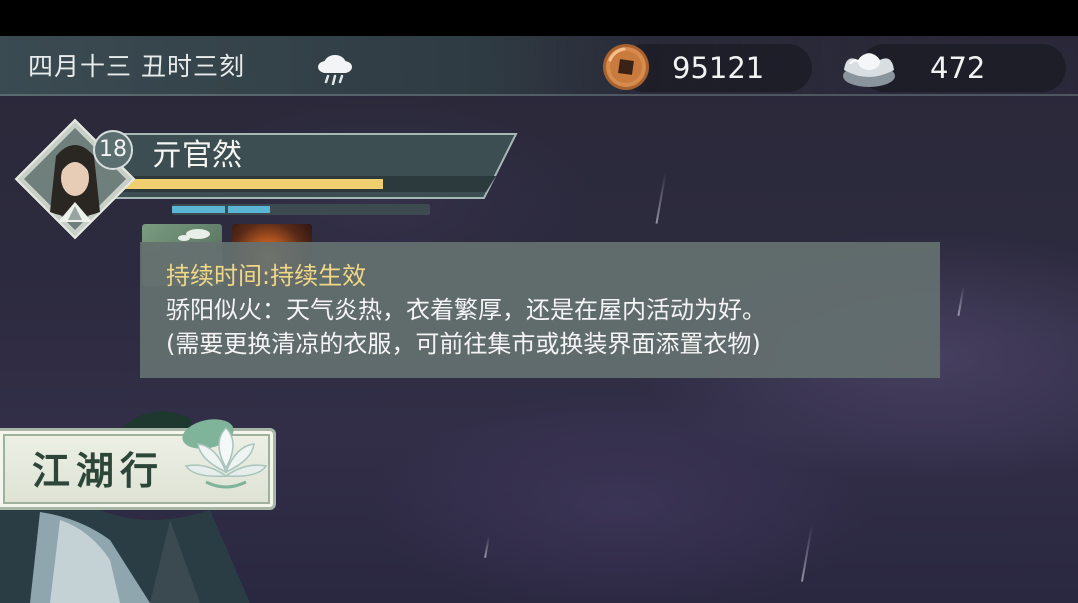 The width and height of the screenshot is (1078, 603). Describe the element at coordinates (197, 155) in the screenshot. I see `character-name: 亓官然` at that location.